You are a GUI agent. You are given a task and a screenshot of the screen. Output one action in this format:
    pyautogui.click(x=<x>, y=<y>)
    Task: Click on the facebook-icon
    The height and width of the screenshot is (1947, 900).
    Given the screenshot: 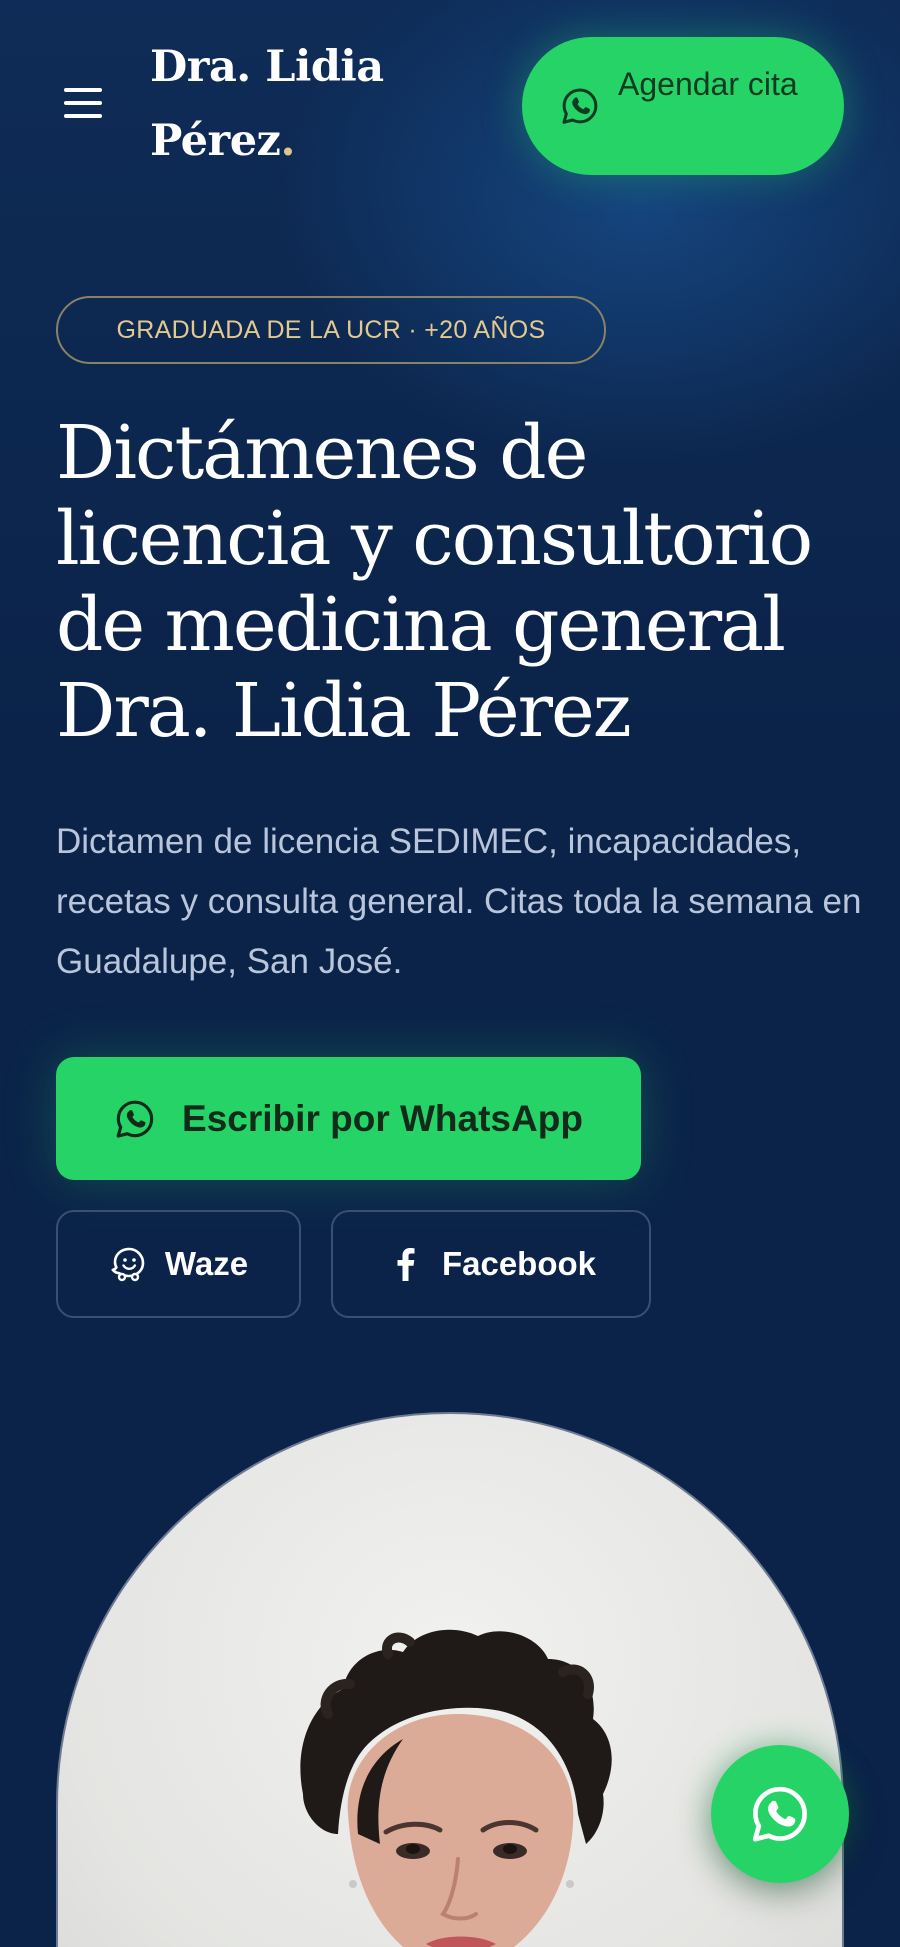 What is the action you would take?
    pyautogui.click(x=406, y=1264)
    